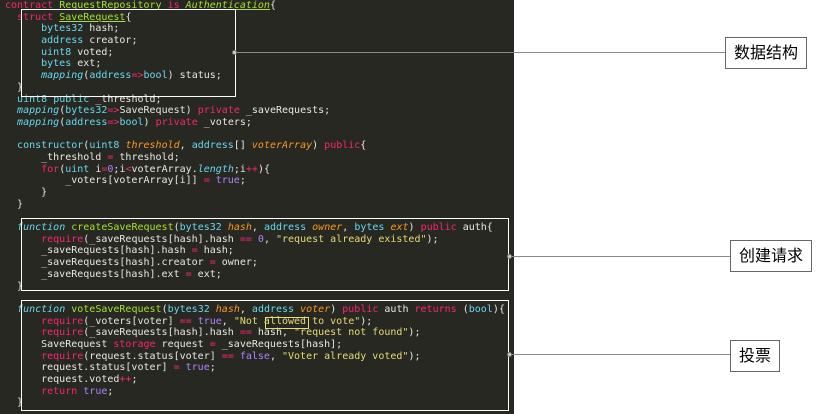 The width and height of the screenshot is (822, 414). Describe the element at coordinates (146, 157) in the screenshot. I see `code-token: threshold;` at that location.